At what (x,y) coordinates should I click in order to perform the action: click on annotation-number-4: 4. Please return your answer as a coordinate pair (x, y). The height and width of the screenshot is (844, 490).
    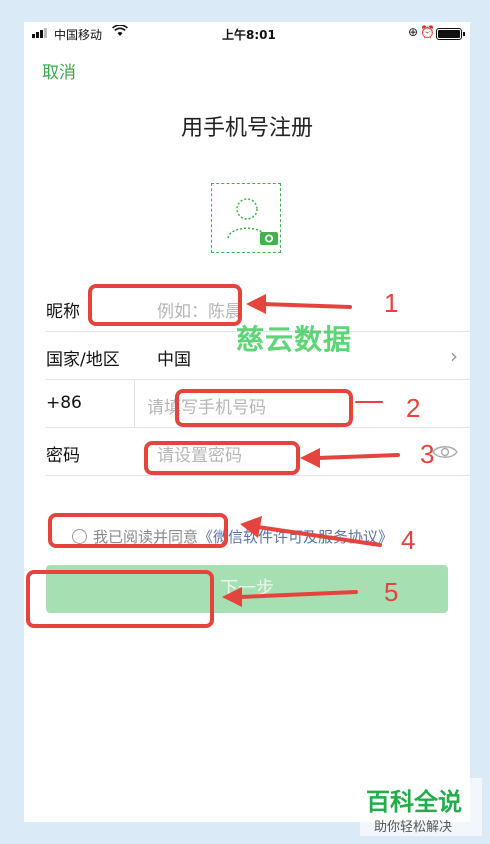
    Looking at the image, I should click on (408, 540).